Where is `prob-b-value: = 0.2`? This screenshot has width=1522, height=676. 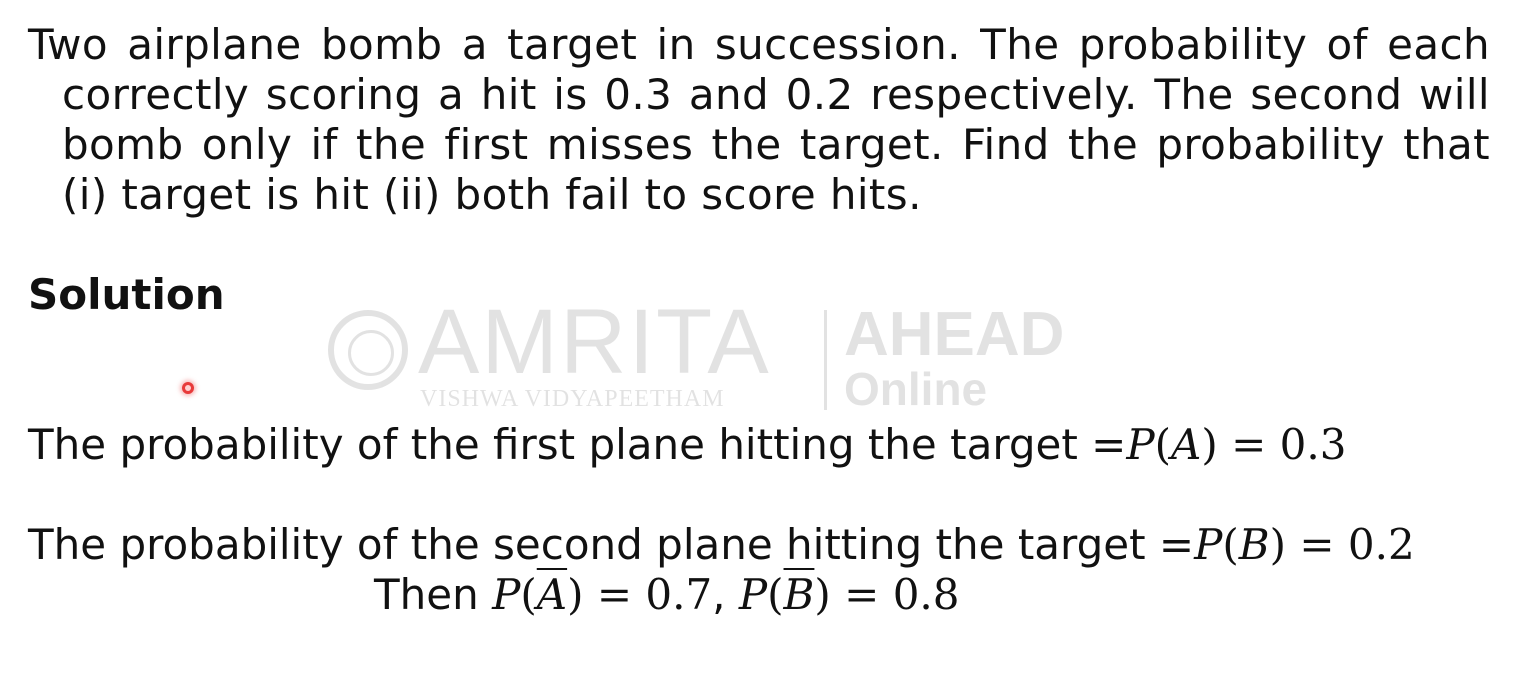 prob-b-value: = 0.2 is located at coordinates (1357, 544).